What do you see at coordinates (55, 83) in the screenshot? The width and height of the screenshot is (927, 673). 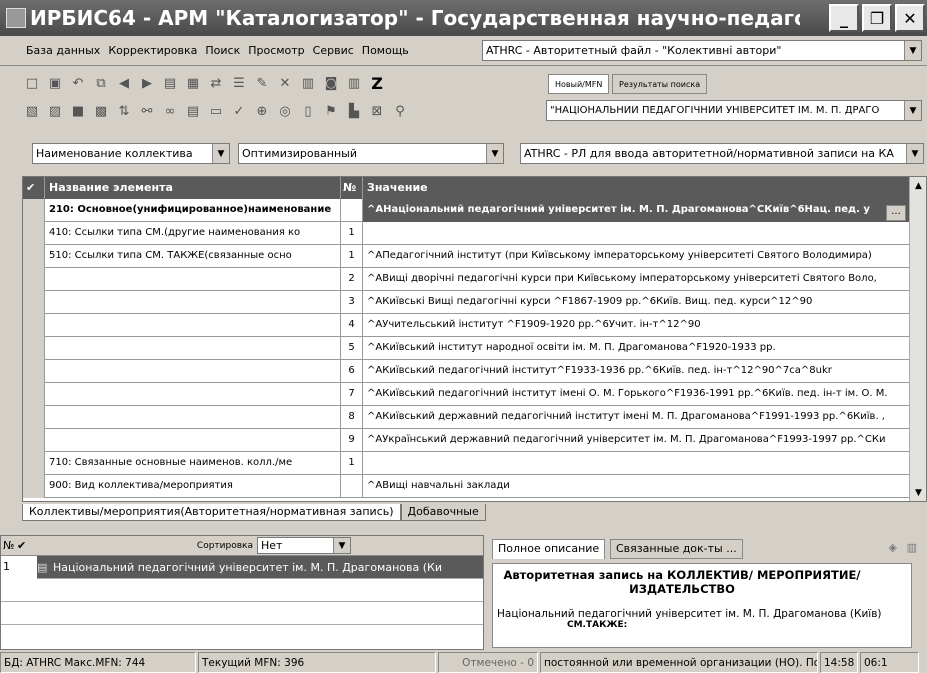 I see `save-icon: ▣` at bounding box center [55, 83].